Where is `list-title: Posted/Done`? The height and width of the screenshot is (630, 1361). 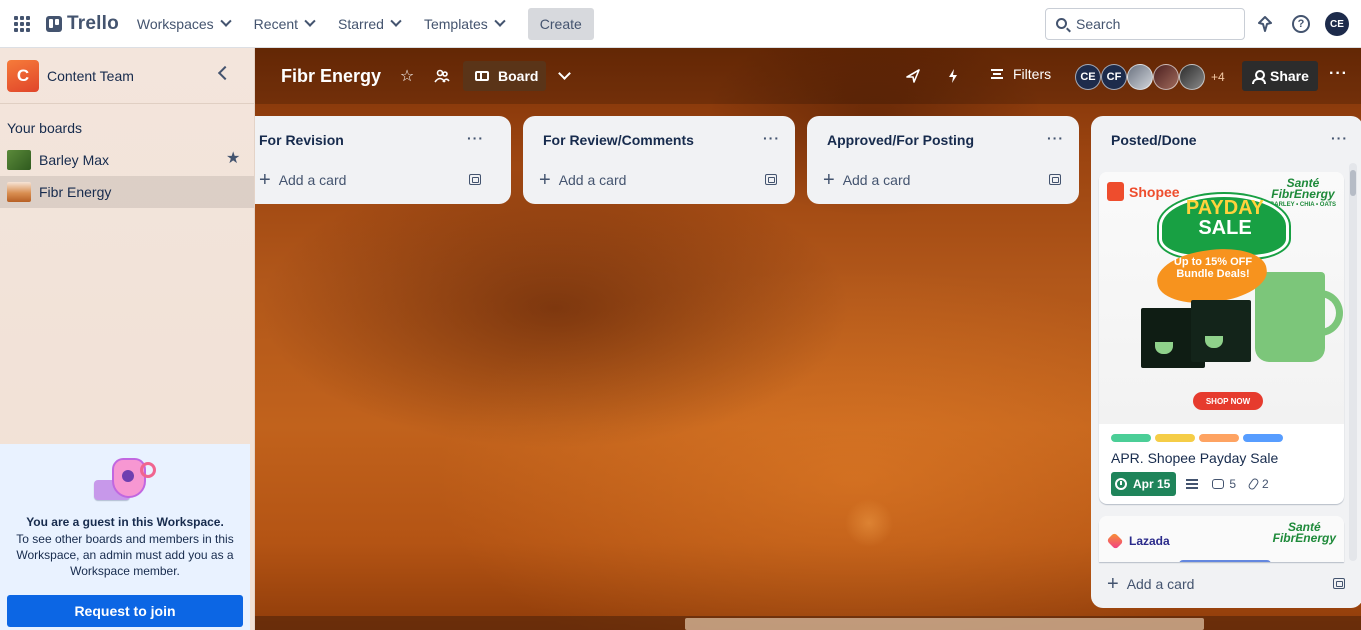
list-title: Posted/Done is located at coordinates (1154, 140).